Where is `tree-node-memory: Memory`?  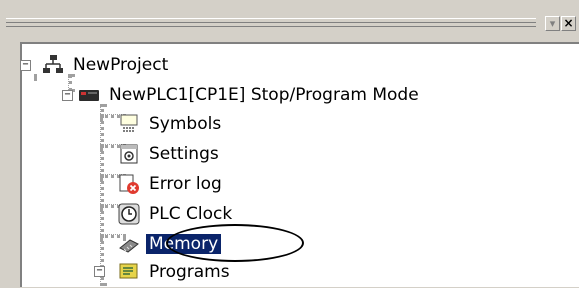
tree-node-memory: Memory is located at coordinates (170, 244).